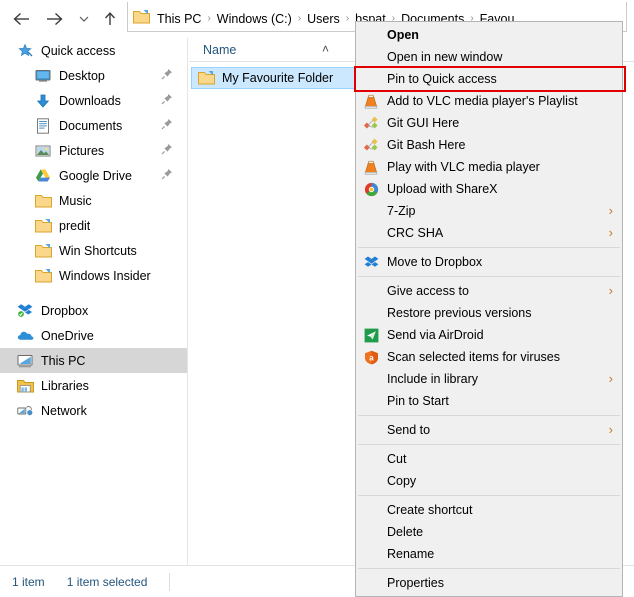  Describe the element at coordinates (489, 481) in the screenshot. I see `menu-item-copy: Copy` at that location.